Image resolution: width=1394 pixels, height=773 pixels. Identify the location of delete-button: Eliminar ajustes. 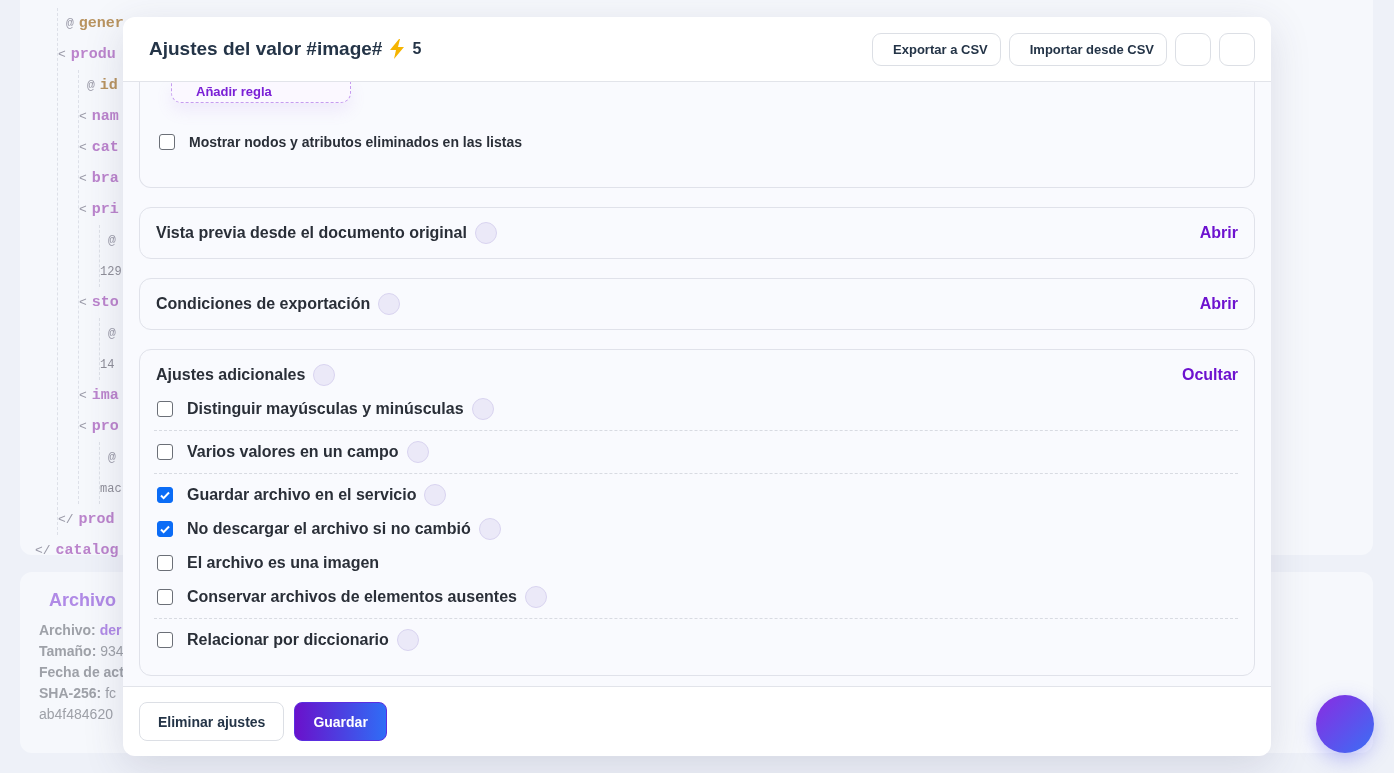
(212, 721).